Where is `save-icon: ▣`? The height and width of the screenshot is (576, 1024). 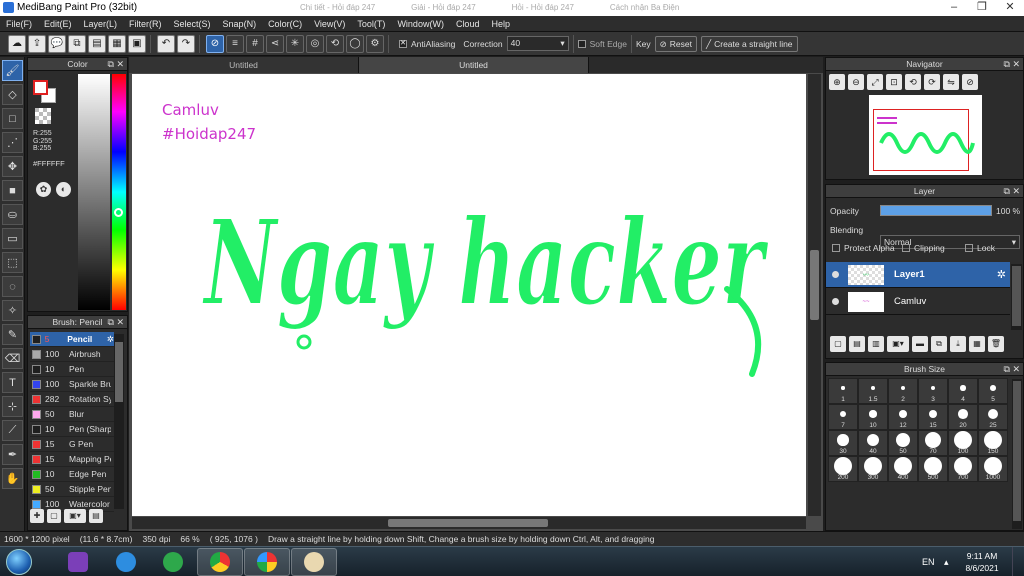 save-icon: ▣ is located at coordinates (137, 43).